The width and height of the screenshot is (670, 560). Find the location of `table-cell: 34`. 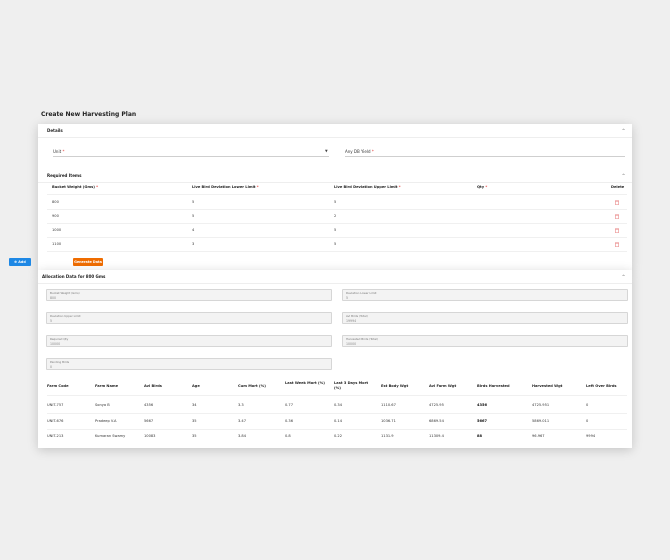

table-cell: 34 is located at coordinates (194, 405).